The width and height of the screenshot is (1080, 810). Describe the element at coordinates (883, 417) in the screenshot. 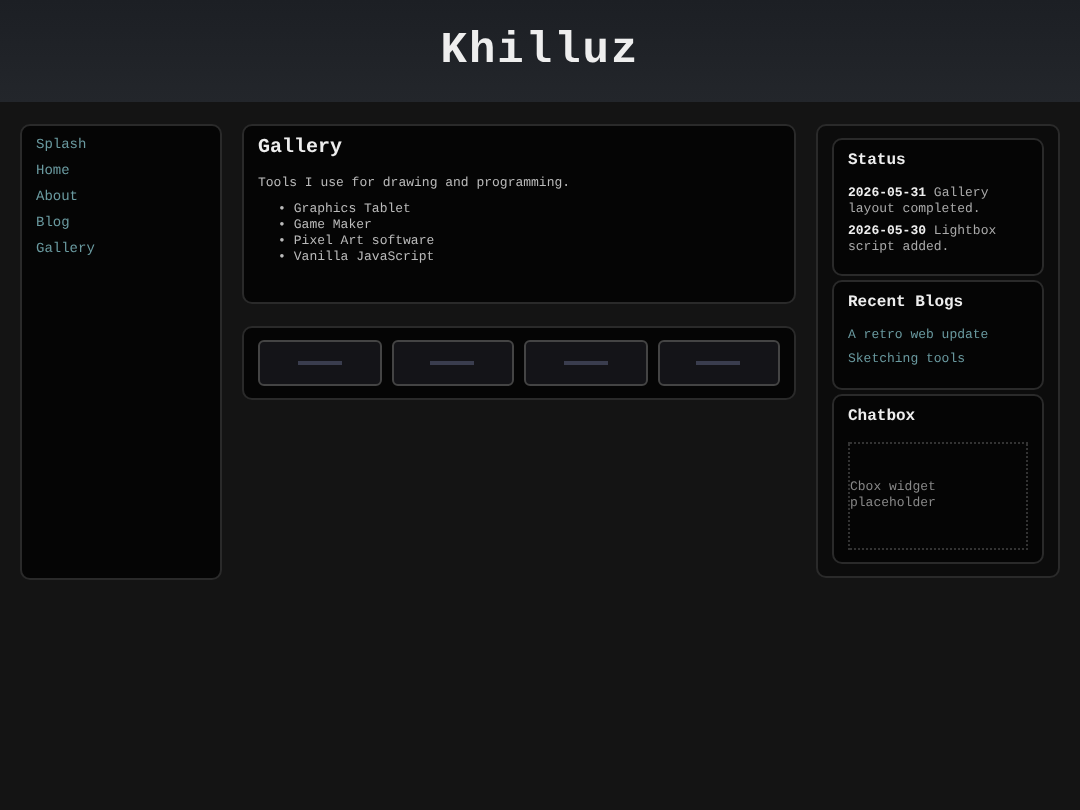

I see `card-title: Chatbox` at that location.